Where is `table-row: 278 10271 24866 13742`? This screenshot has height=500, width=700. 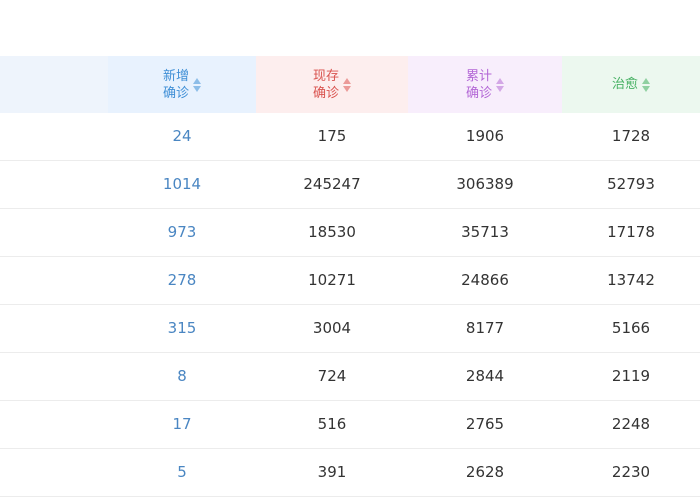
table-row: 278 10271 24866 13742 is located at coordinates (350, 281).